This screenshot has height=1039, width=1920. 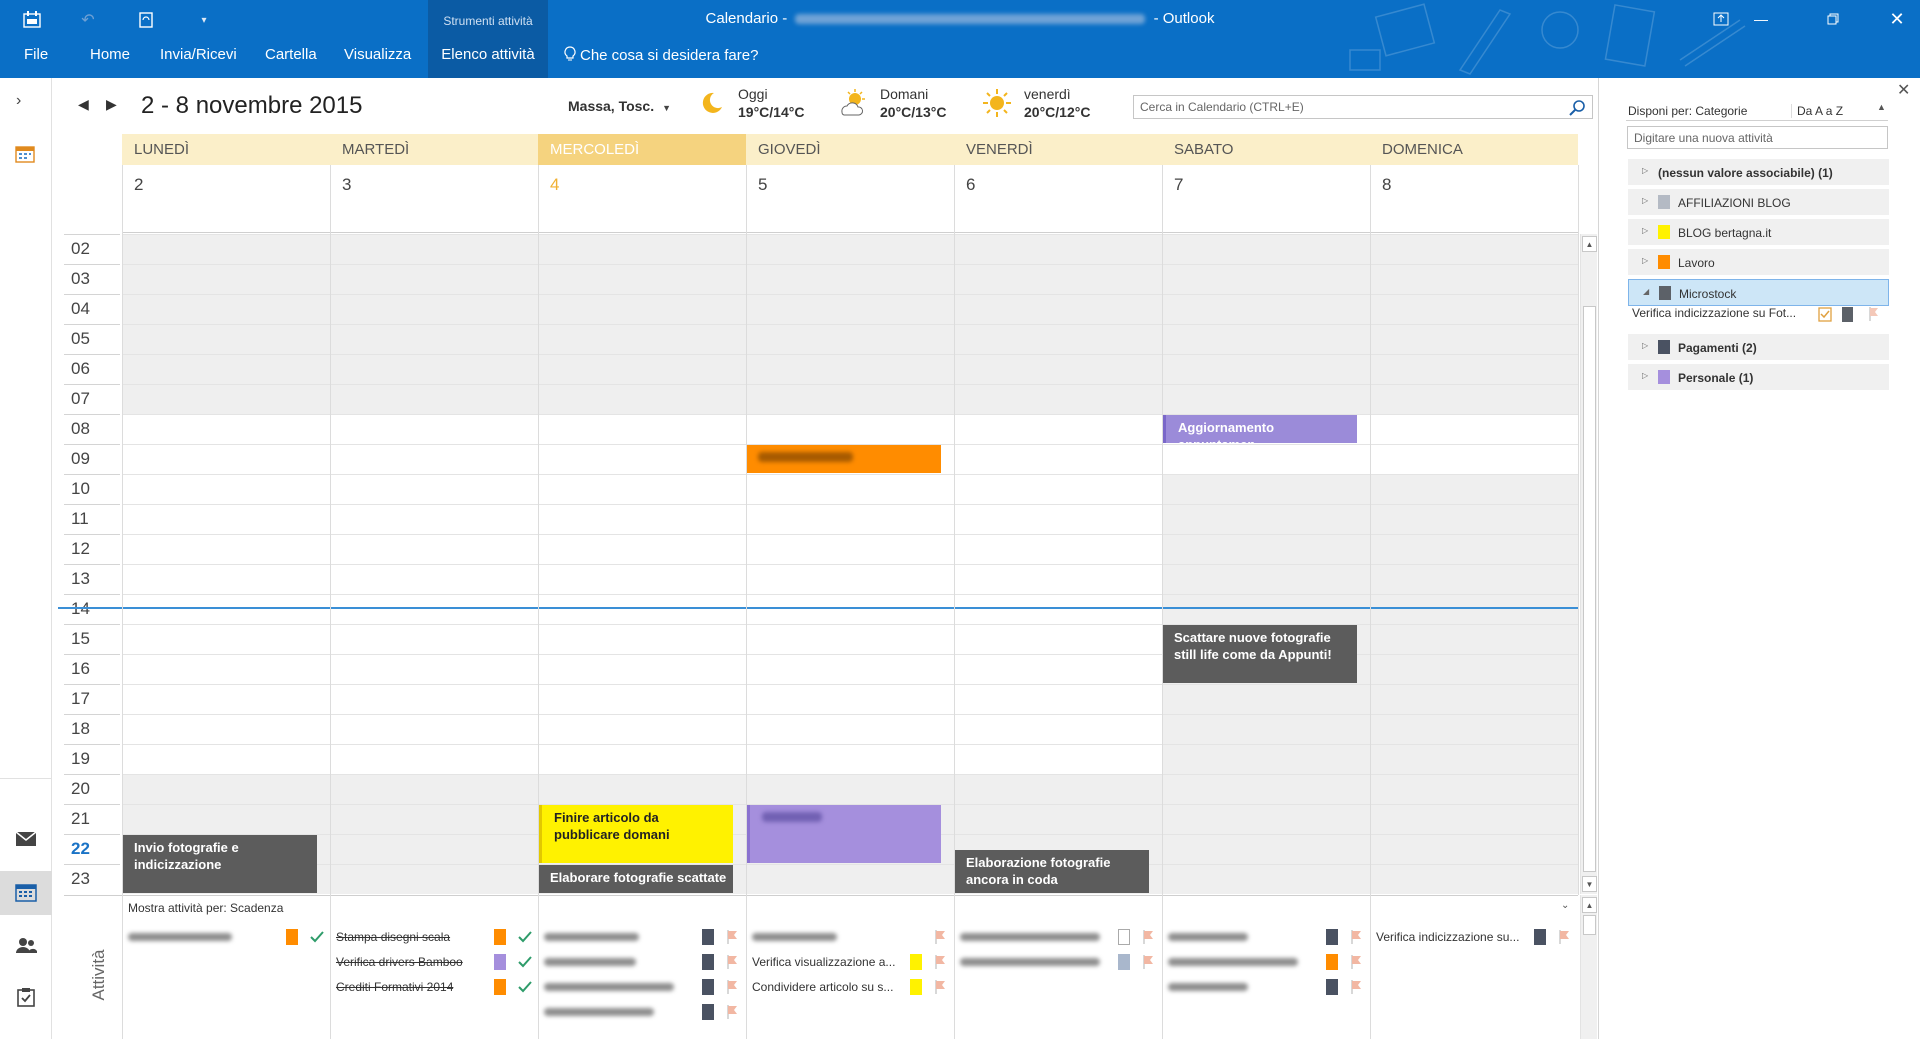 What do you see at coordinates (434, 937) in the screenshot?
I see `task-item: Stampa disegni scala` at bounding box center [434, 937].